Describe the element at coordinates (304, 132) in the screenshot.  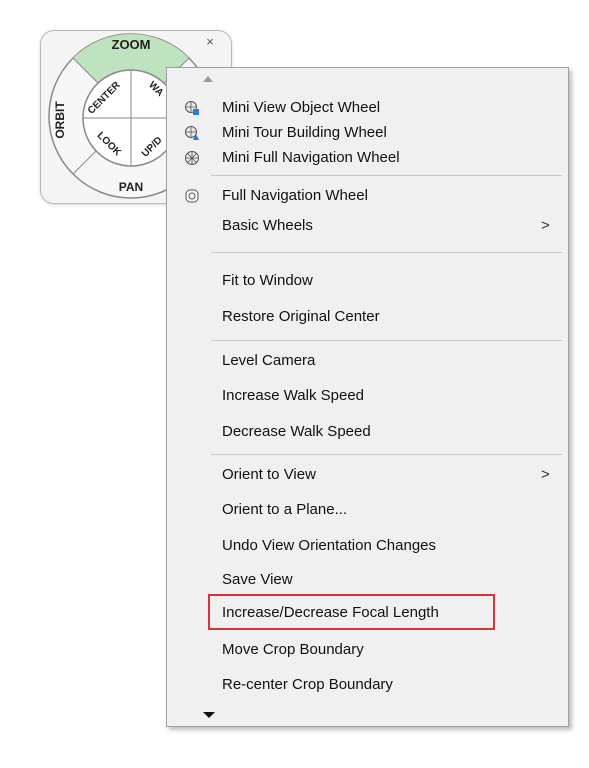
I see `menu-item-label: Mini Tour Building Wheel` at that location.